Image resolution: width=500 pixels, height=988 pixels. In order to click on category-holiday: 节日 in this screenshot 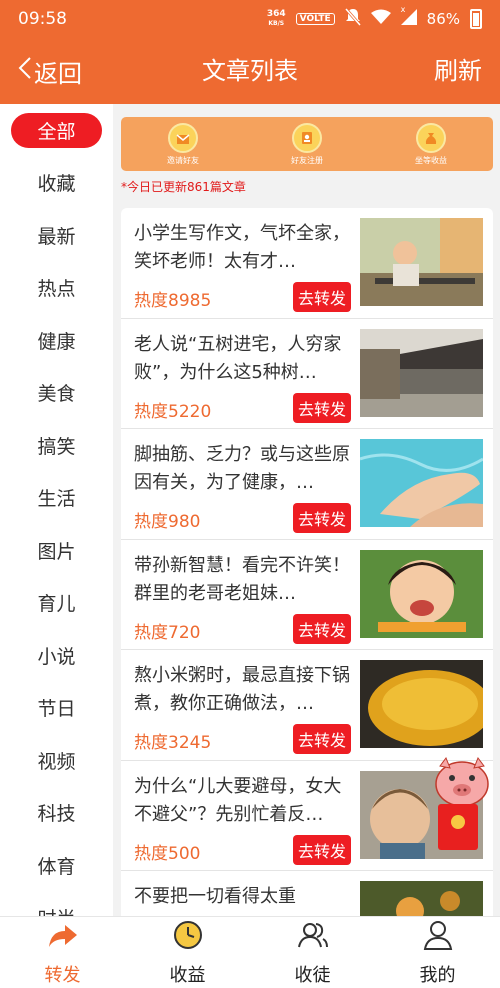, I will do `click(56, 708)`.